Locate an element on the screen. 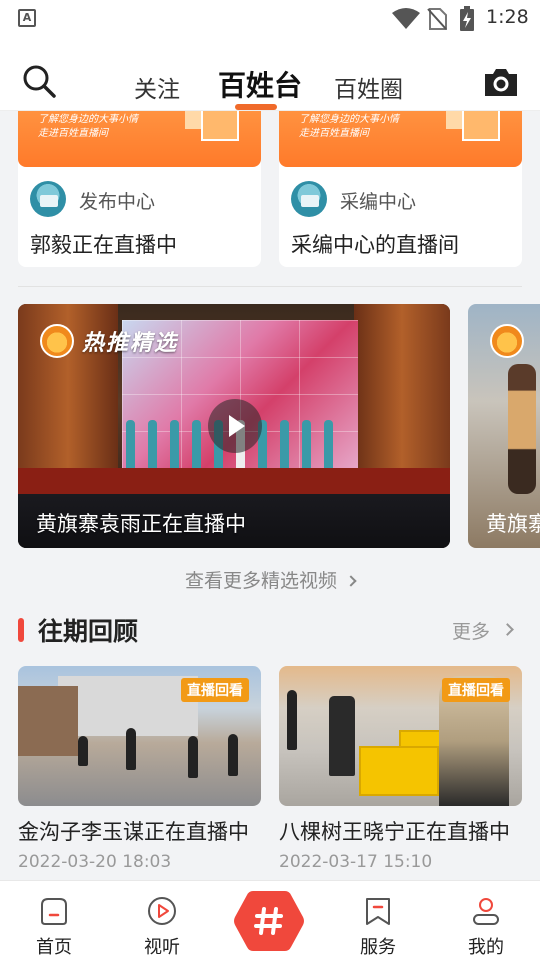 This screenshot has height=960, width=540. bookmark-icon is located at coordinates (378, 911).